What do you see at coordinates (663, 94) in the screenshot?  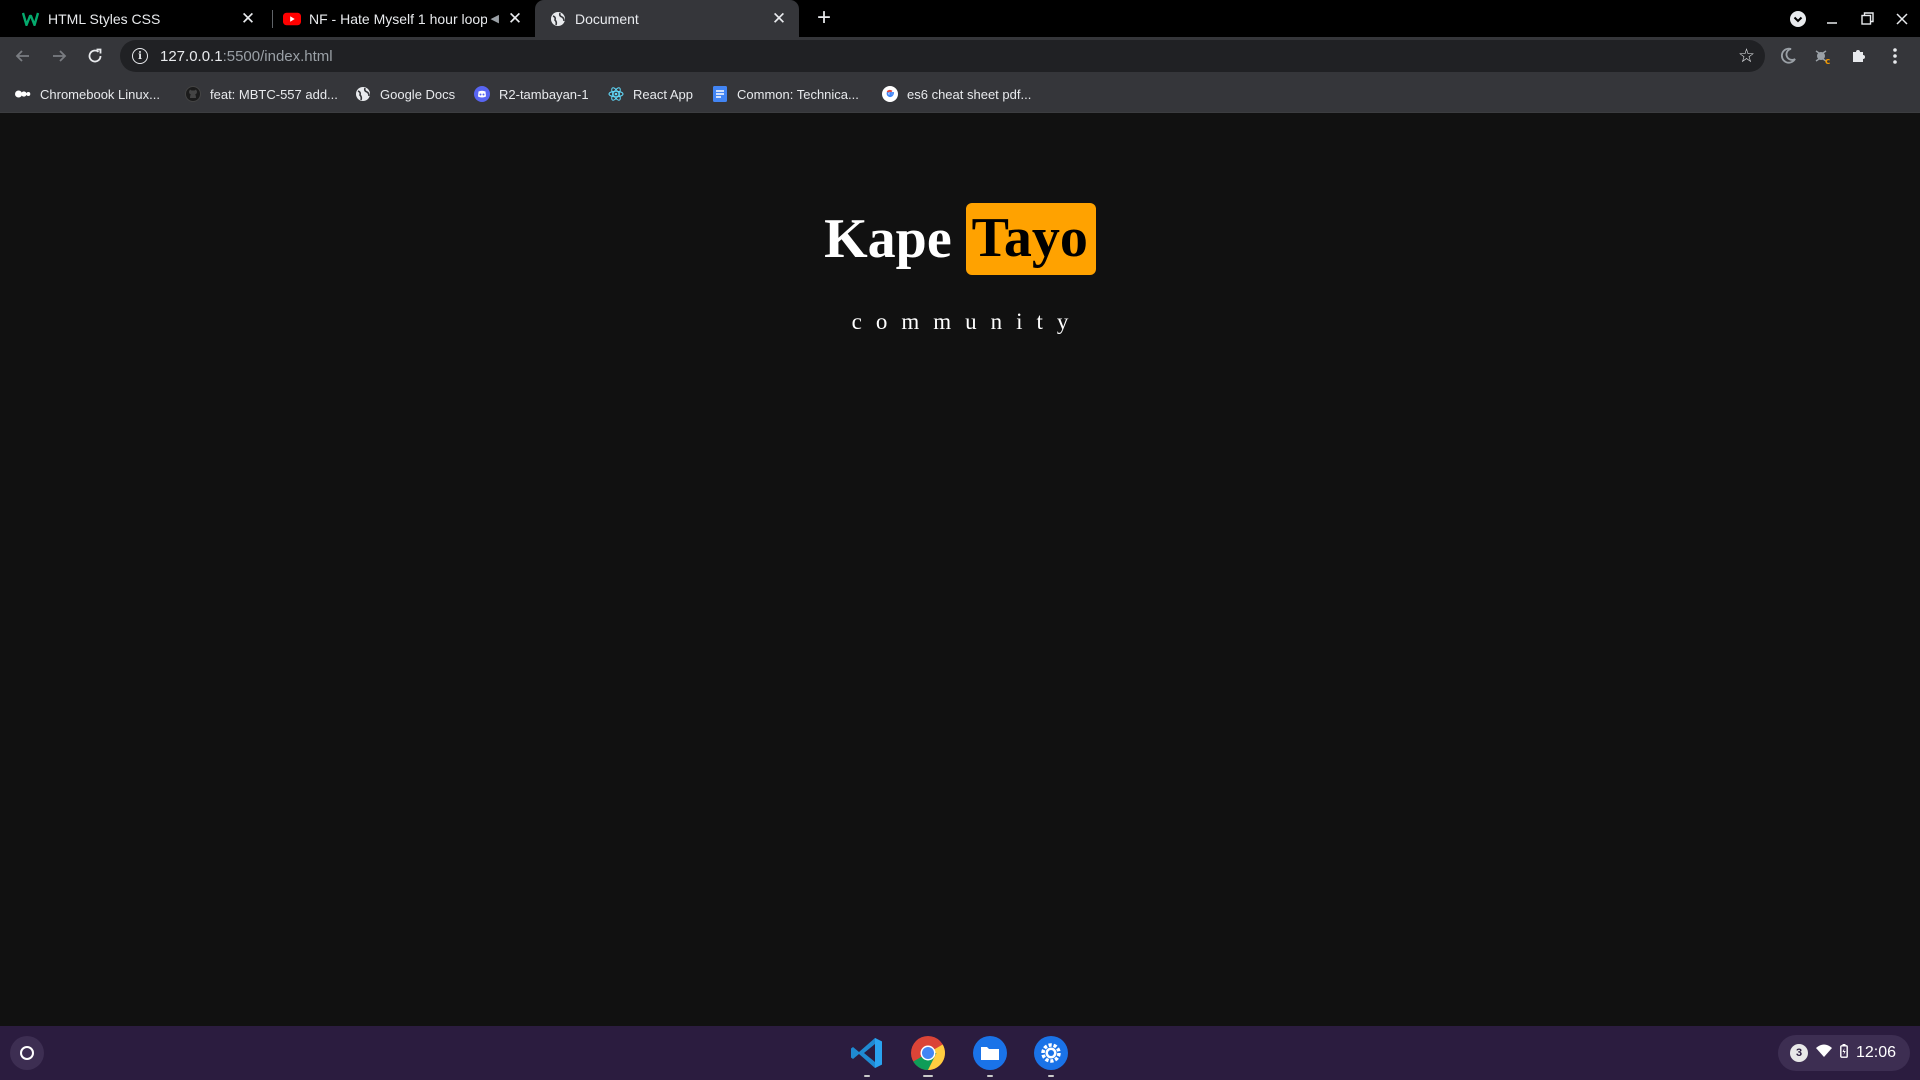 I see `bookmark-label: React App` at bounding box center [663, 94].